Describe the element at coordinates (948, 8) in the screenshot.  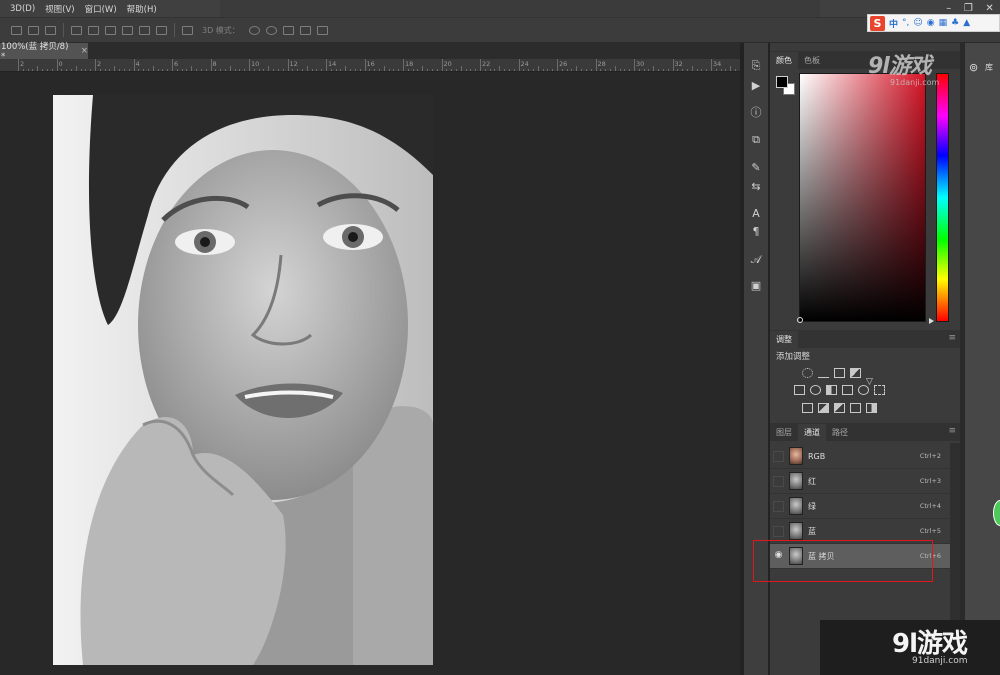
I see `minimize-button: –` at that location.